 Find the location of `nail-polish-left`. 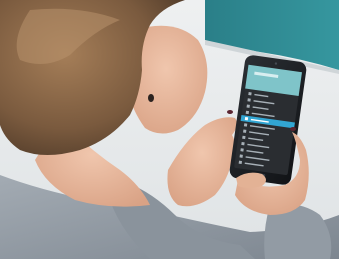

nail-polish-left is located at coordinates (230, 112).